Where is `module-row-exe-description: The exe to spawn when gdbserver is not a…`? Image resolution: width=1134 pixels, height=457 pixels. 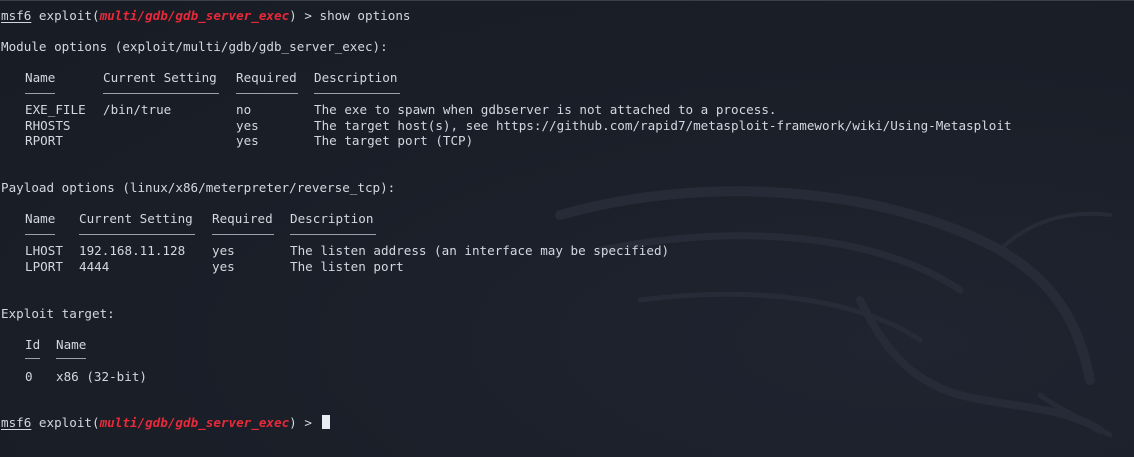 module-row-exe-description: The exe to spawn when gdbserver is not a… is located at coordinates (545, 109).